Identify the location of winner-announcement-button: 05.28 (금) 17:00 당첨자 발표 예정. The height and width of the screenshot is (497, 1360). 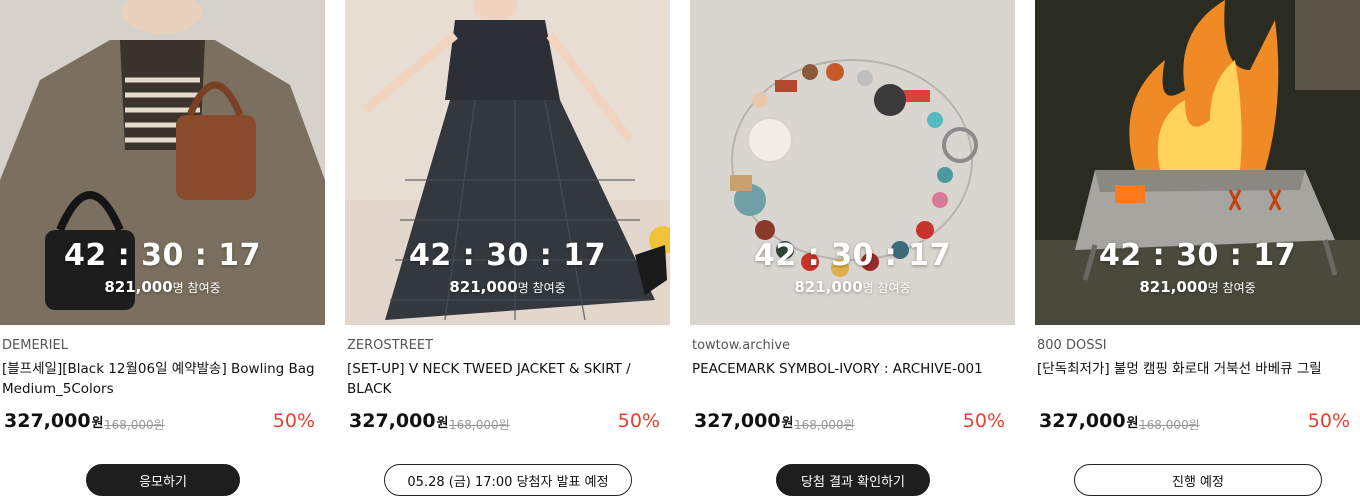
(508, 480).